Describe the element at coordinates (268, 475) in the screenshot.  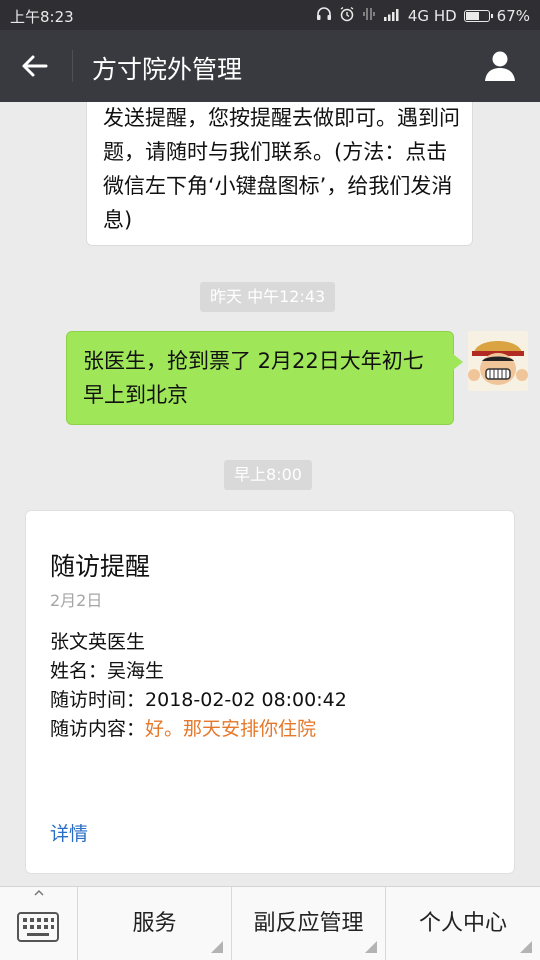
I see `timestamp: 早上8:00` at that location.